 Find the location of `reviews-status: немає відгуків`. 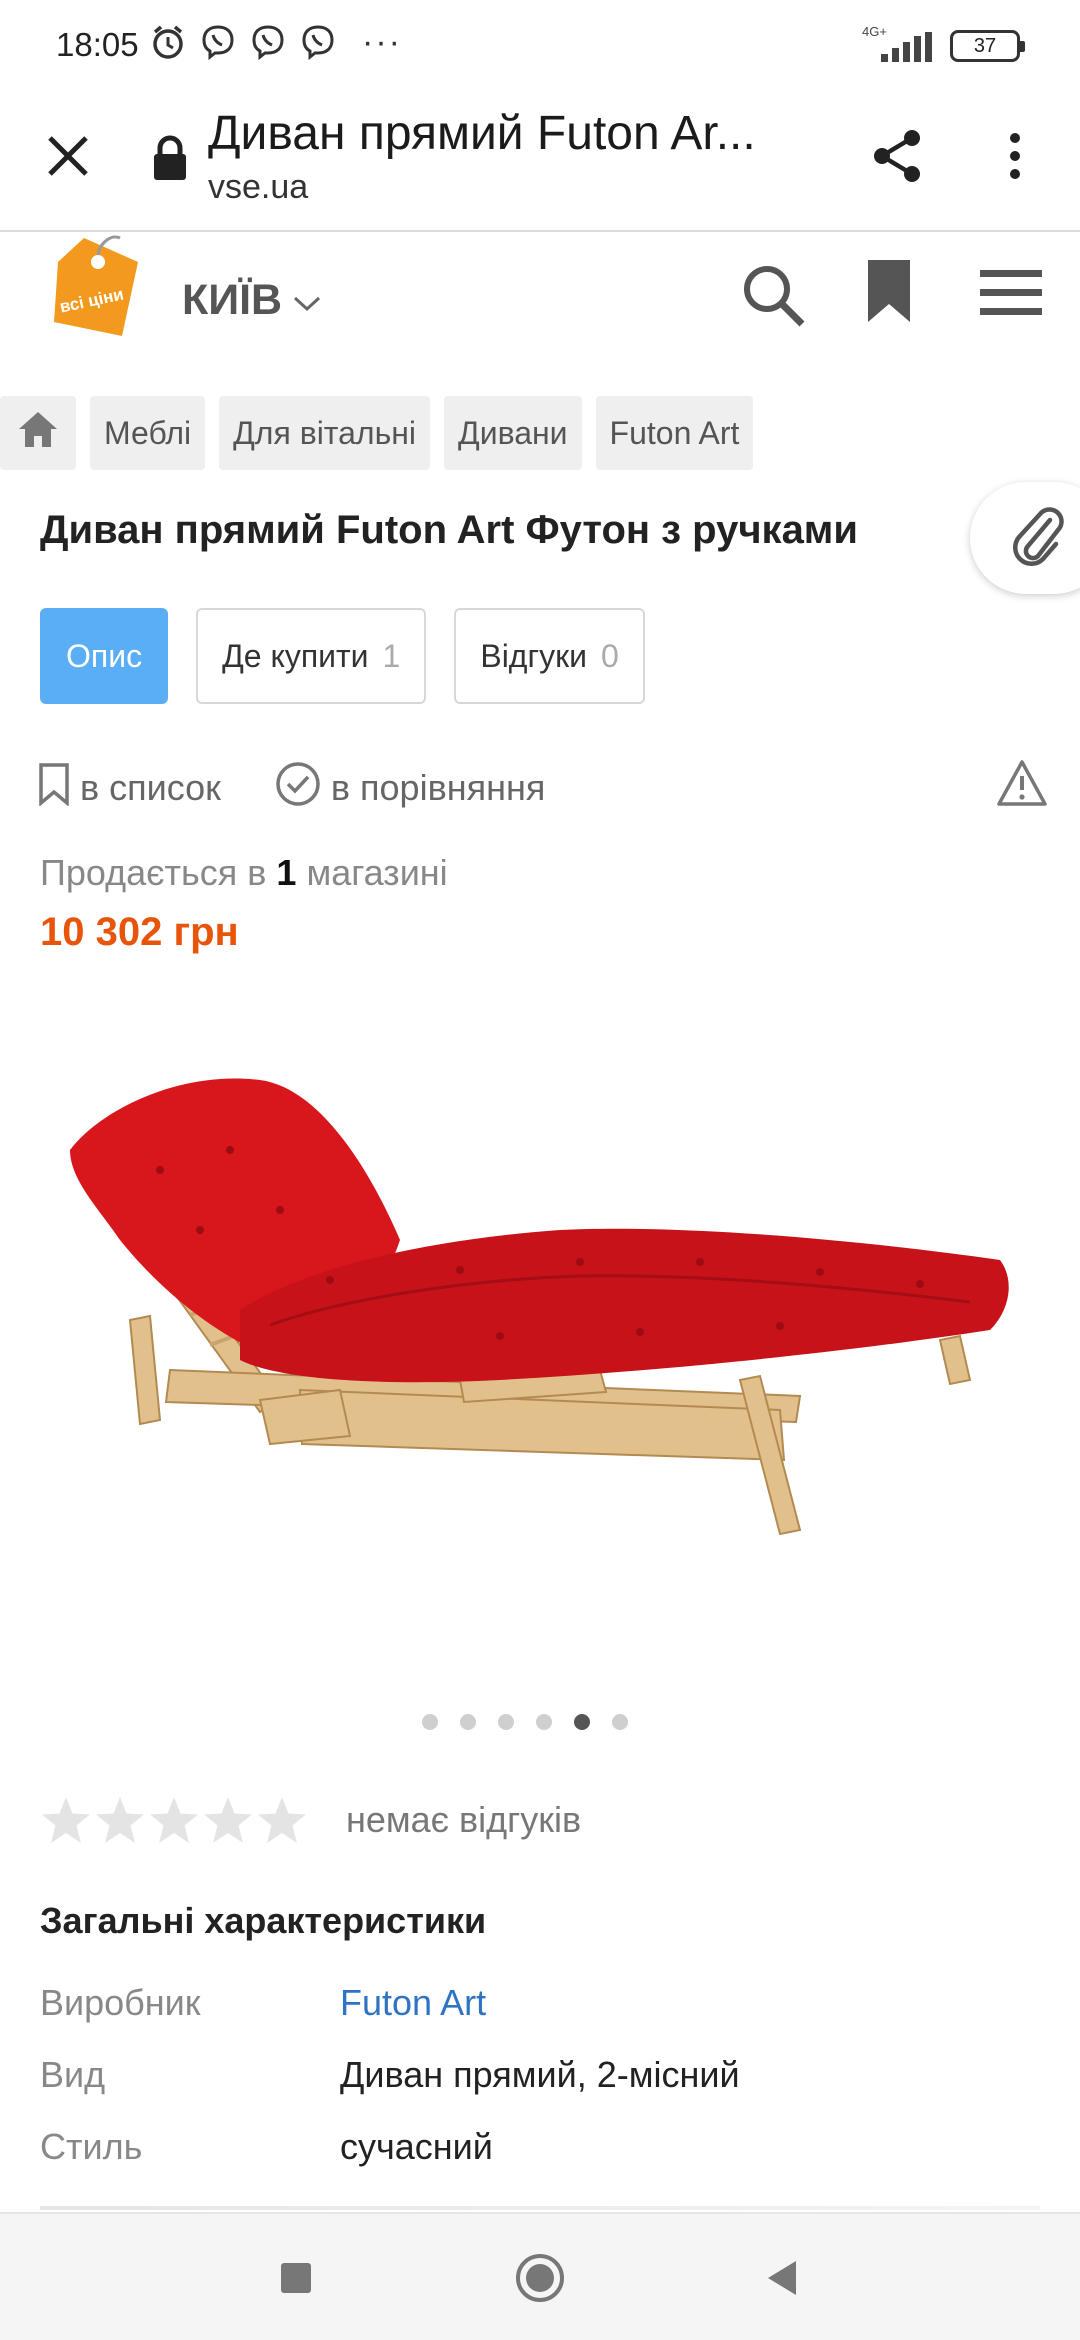

reviews-status: немає відгуків is located at coordinates (464, 1819).